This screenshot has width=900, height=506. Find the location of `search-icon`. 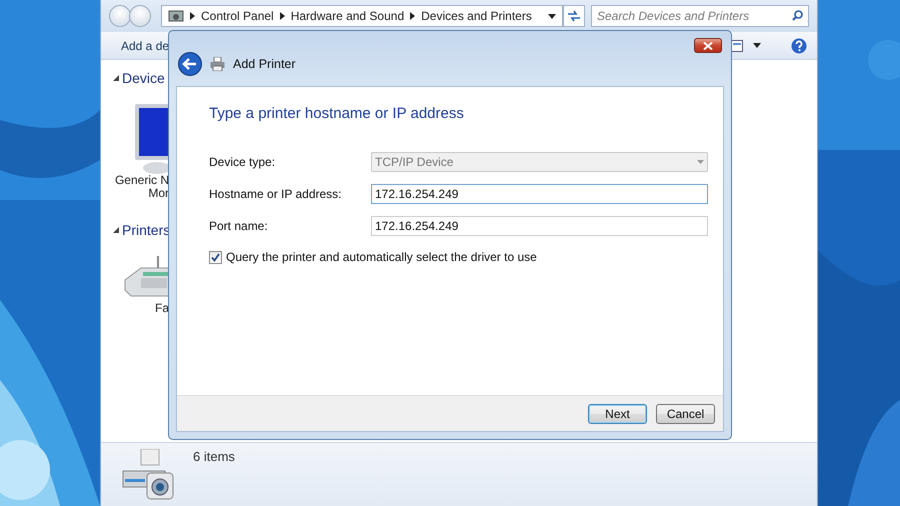

search-icon is located at coordinates (797, 15).